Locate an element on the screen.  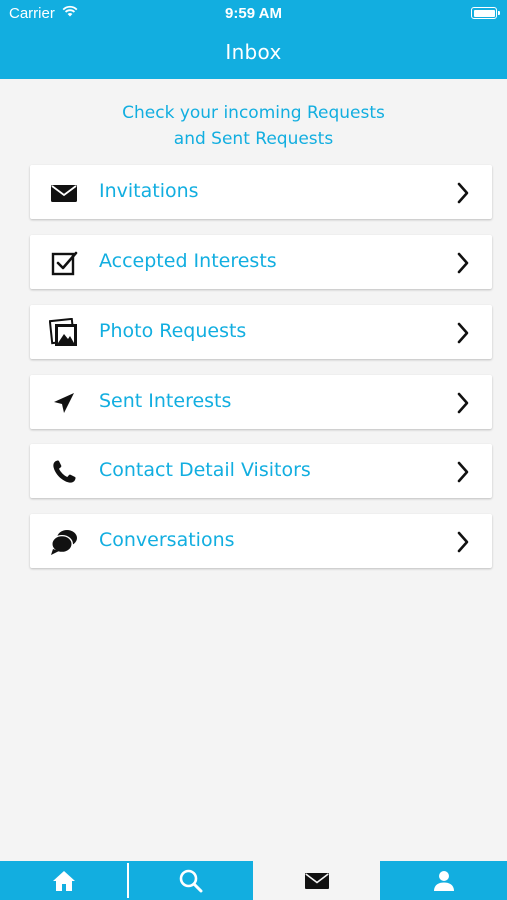
tab-bar is located at coordinates (253, 880).